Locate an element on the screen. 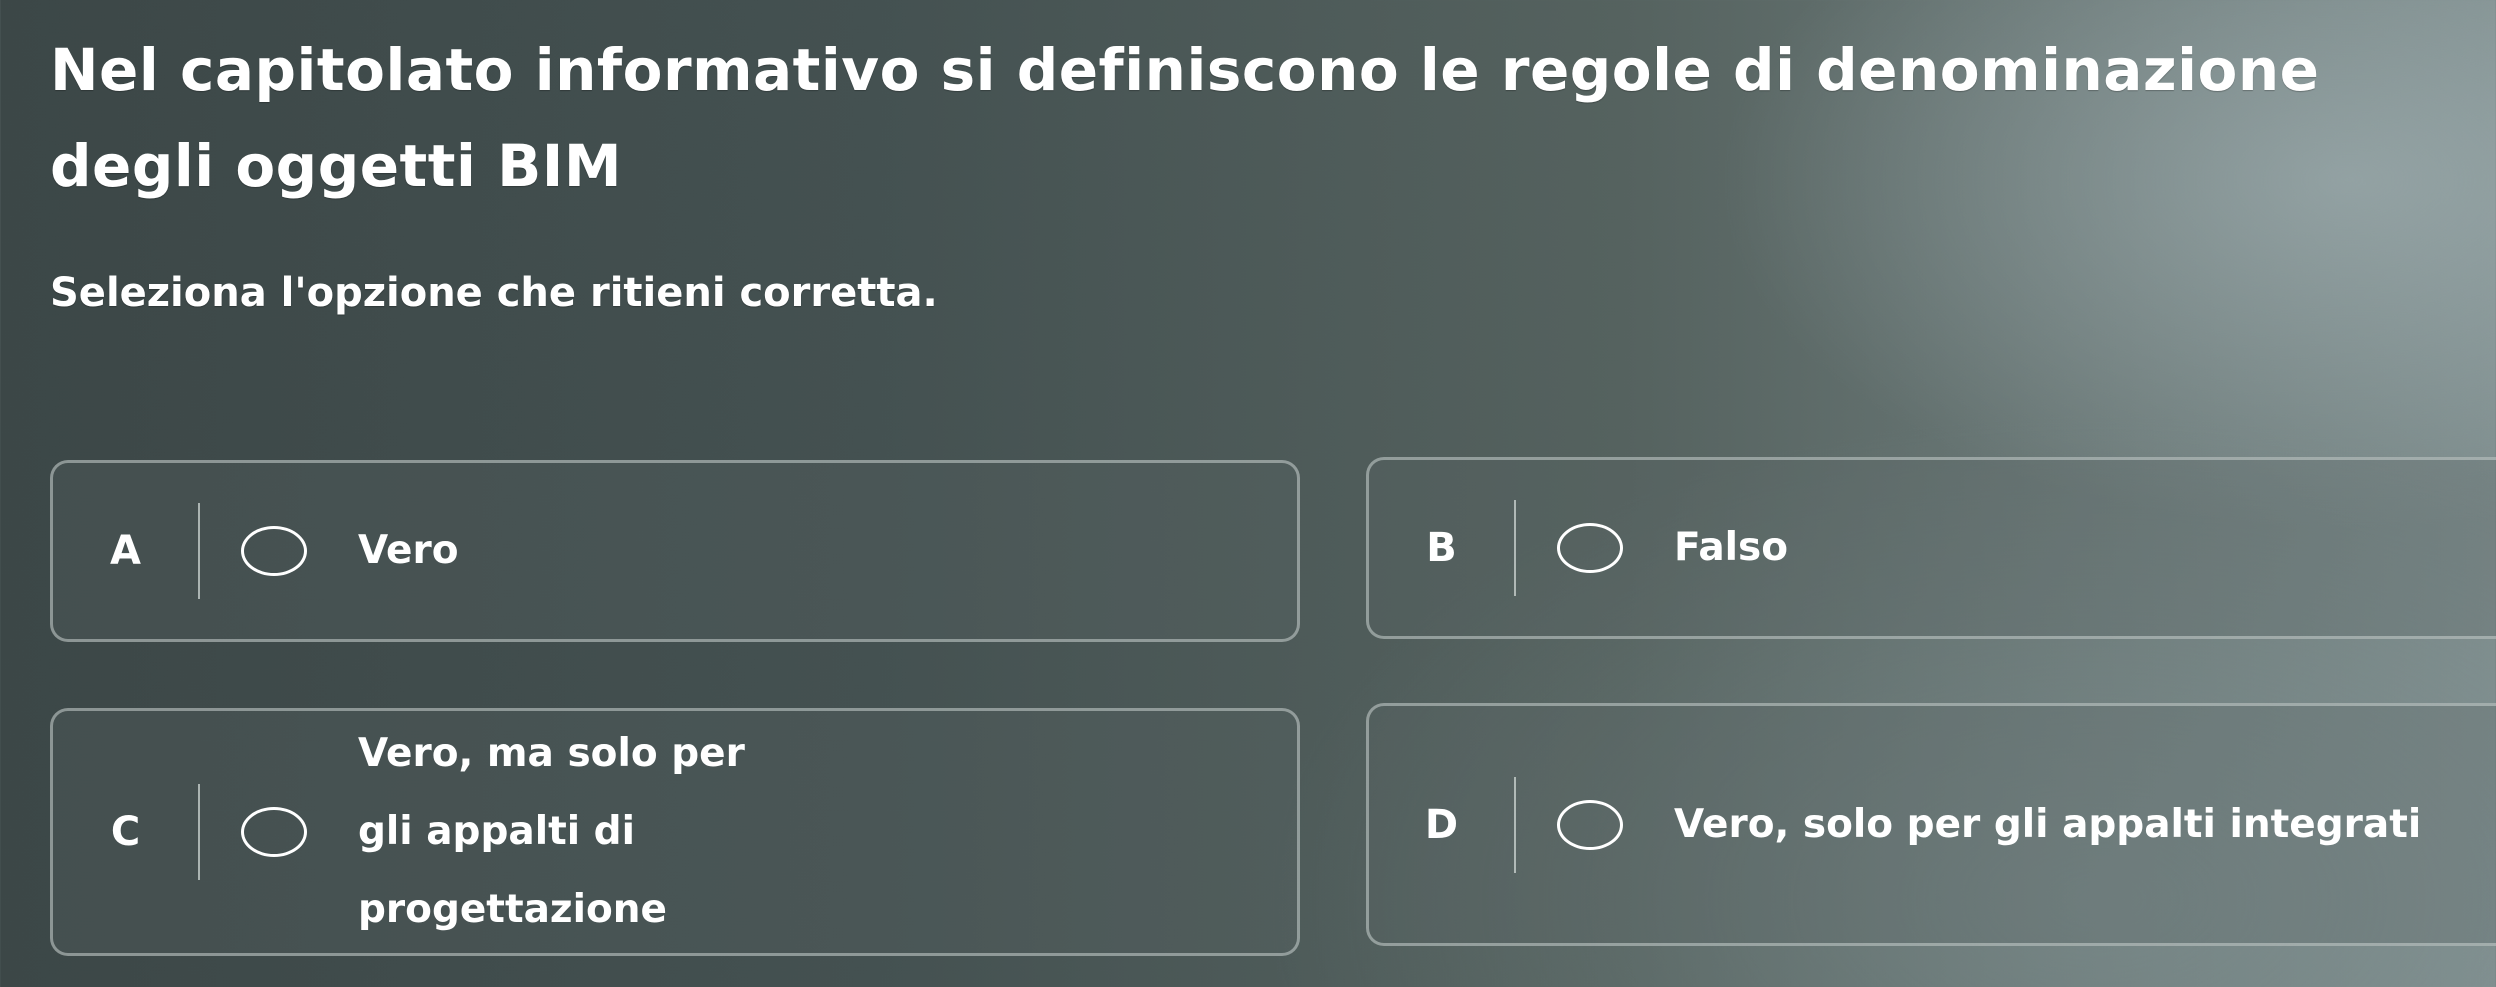 This screenshot has width=2496, height=987. option-label: Vero, solo per gli appalti integrati is located at coordinates (2085, 824).